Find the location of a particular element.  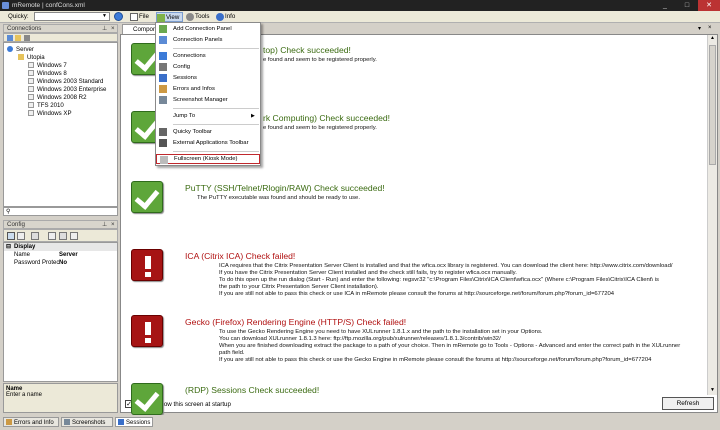

app-icon is located at coordinates (5, 5).